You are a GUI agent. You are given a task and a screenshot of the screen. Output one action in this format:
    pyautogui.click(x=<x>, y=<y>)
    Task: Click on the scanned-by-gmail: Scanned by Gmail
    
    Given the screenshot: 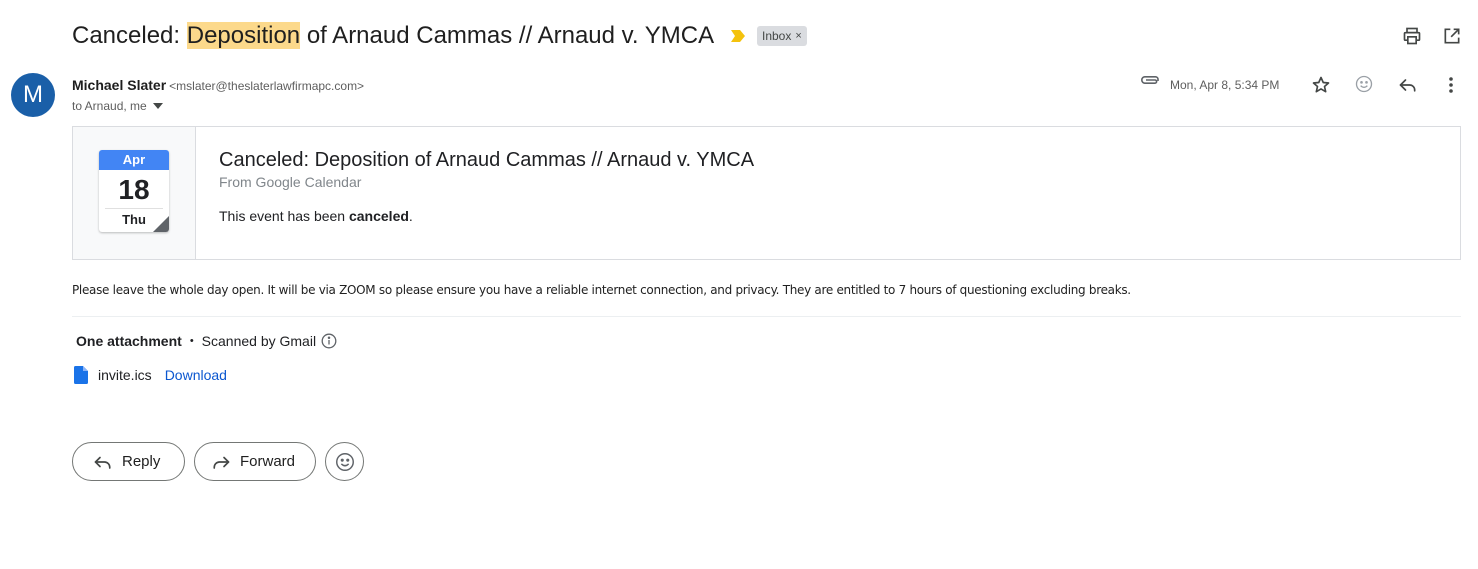 What is the action you would take?
    pyautogui.click(x=259, y=341)
    